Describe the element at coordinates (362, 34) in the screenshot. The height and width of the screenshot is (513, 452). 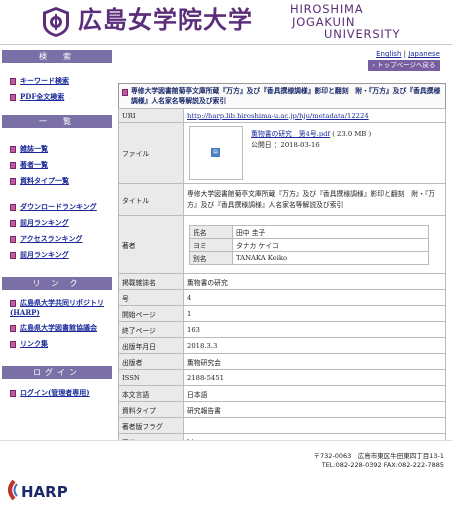
I see `en-name-line: UNIVERSITY` at that location.